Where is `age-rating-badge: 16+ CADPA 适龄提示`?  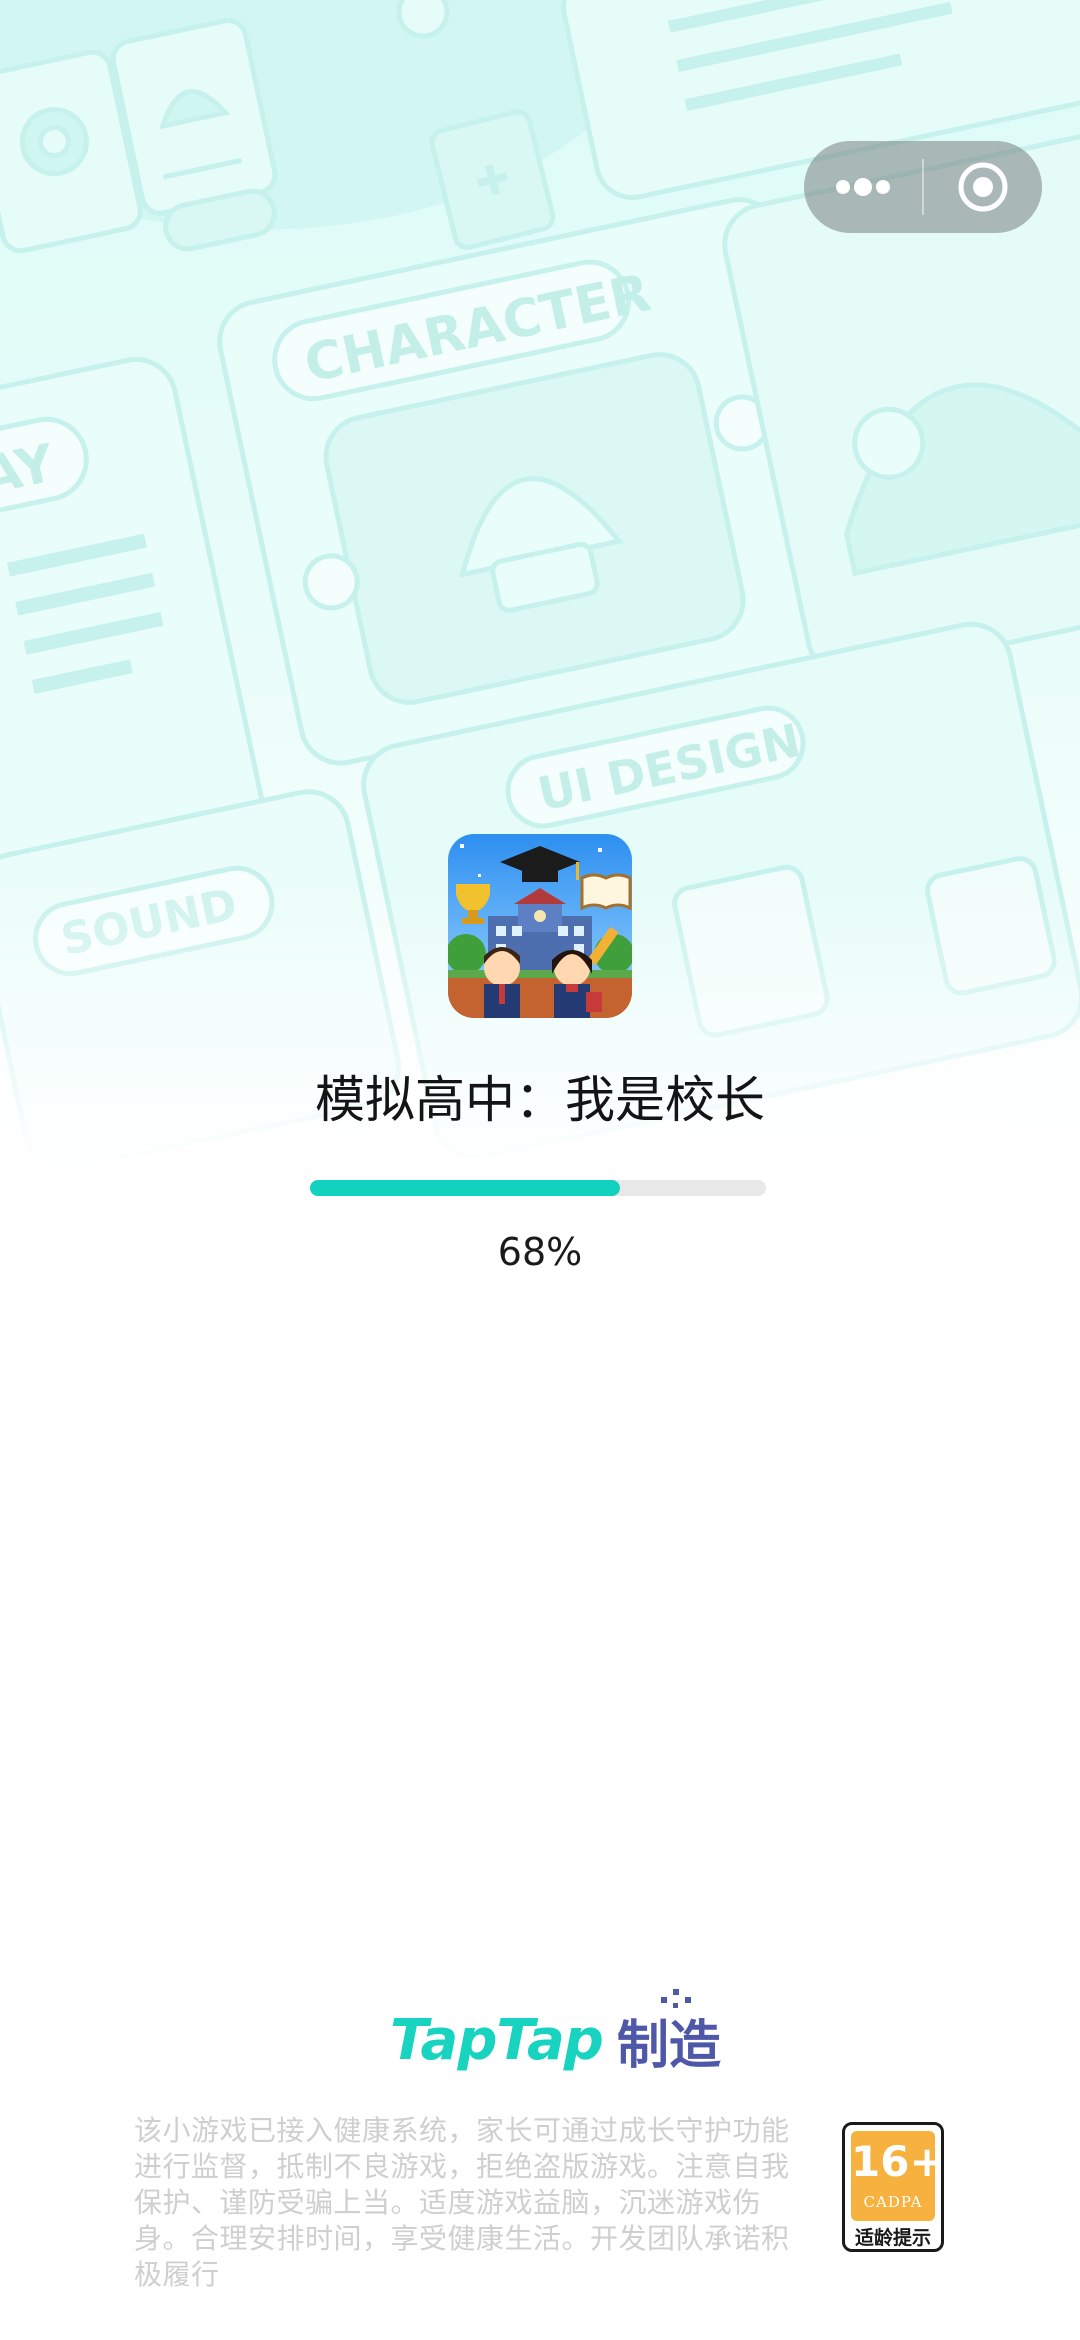
age-rating-badge: 16+ CADPA 适龄提示 is located at coordinates (893, 2187).